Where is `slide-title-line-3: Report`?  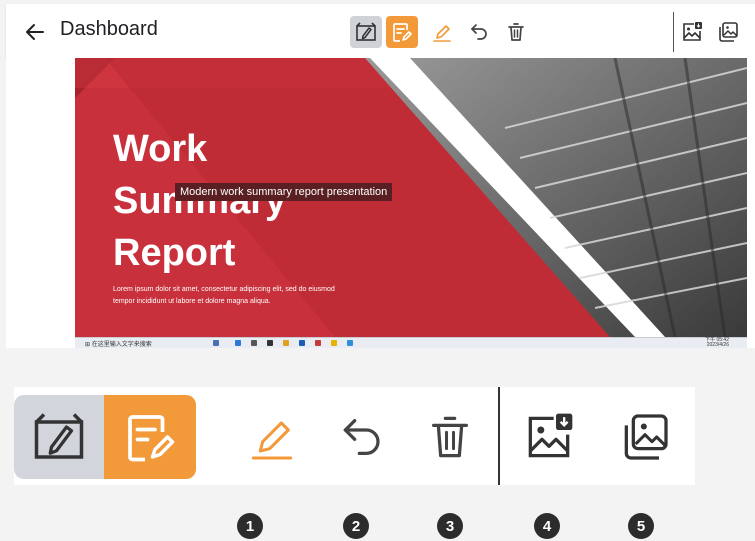
slide-title-line-3: Report is located at coordinates (174, 253).